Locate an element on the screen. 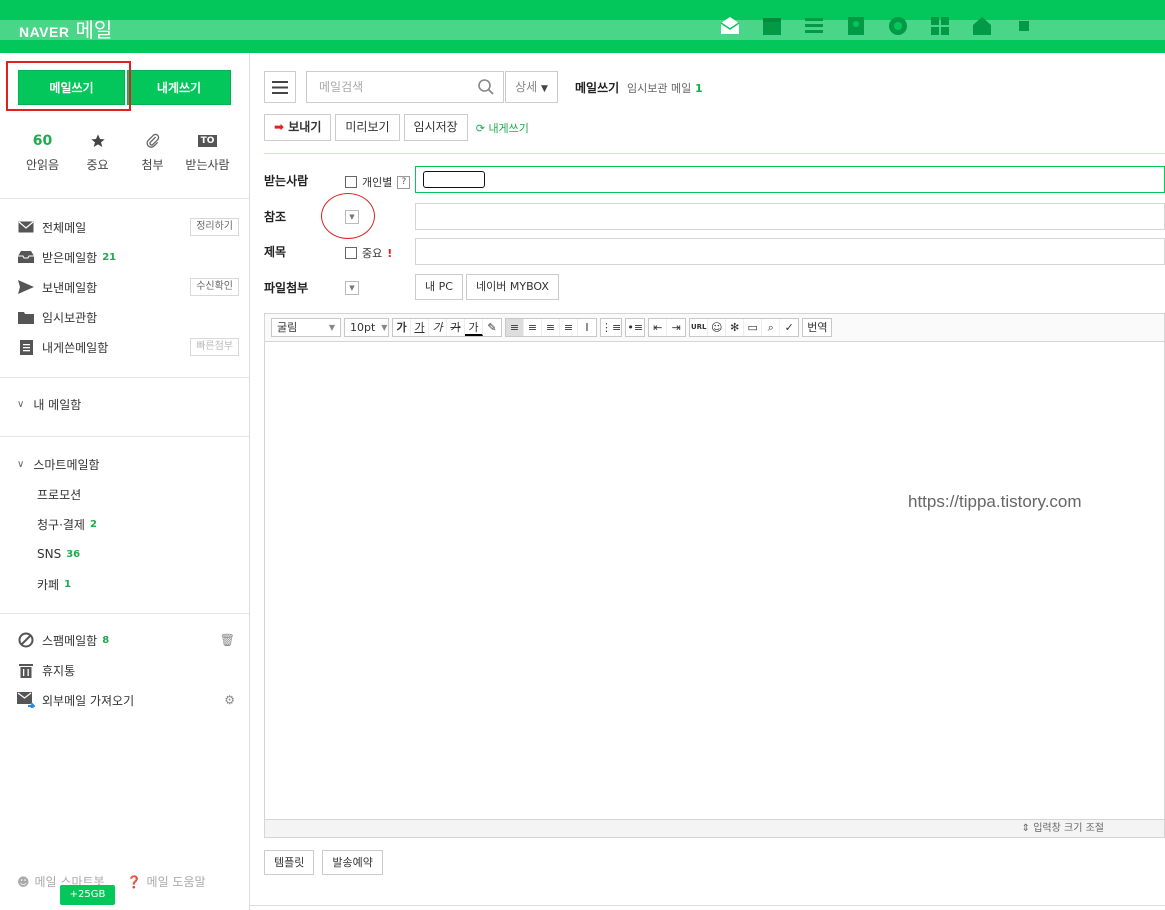 The height and width of the screenshot is (910, 1165). folder-sent: 보낸메일함 수신확인 is located at coordinates (128, 287).